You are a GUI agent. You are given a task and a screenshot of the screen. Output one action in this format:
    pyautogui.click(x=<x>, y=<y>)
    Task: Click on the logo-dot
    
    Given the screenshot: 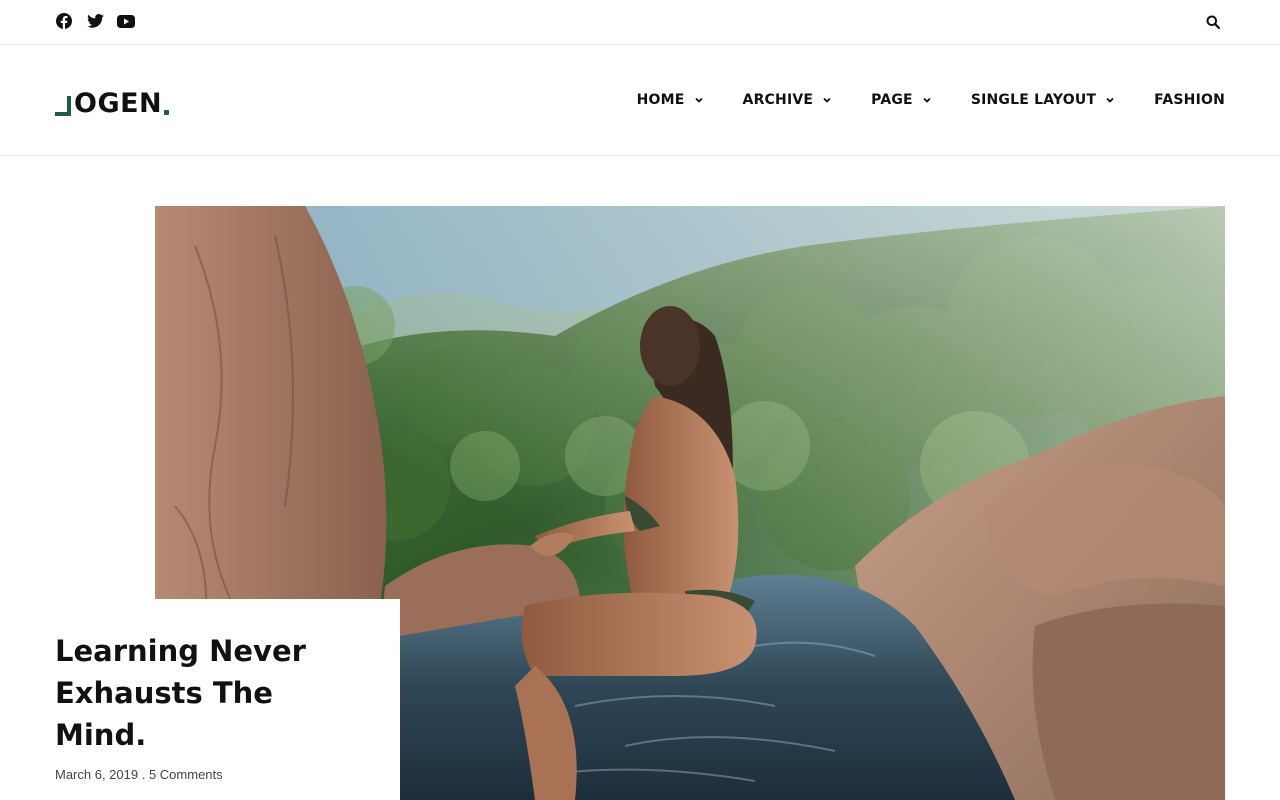 What is the action you would take?
    pyautogui.click(x=167, y=112)
    